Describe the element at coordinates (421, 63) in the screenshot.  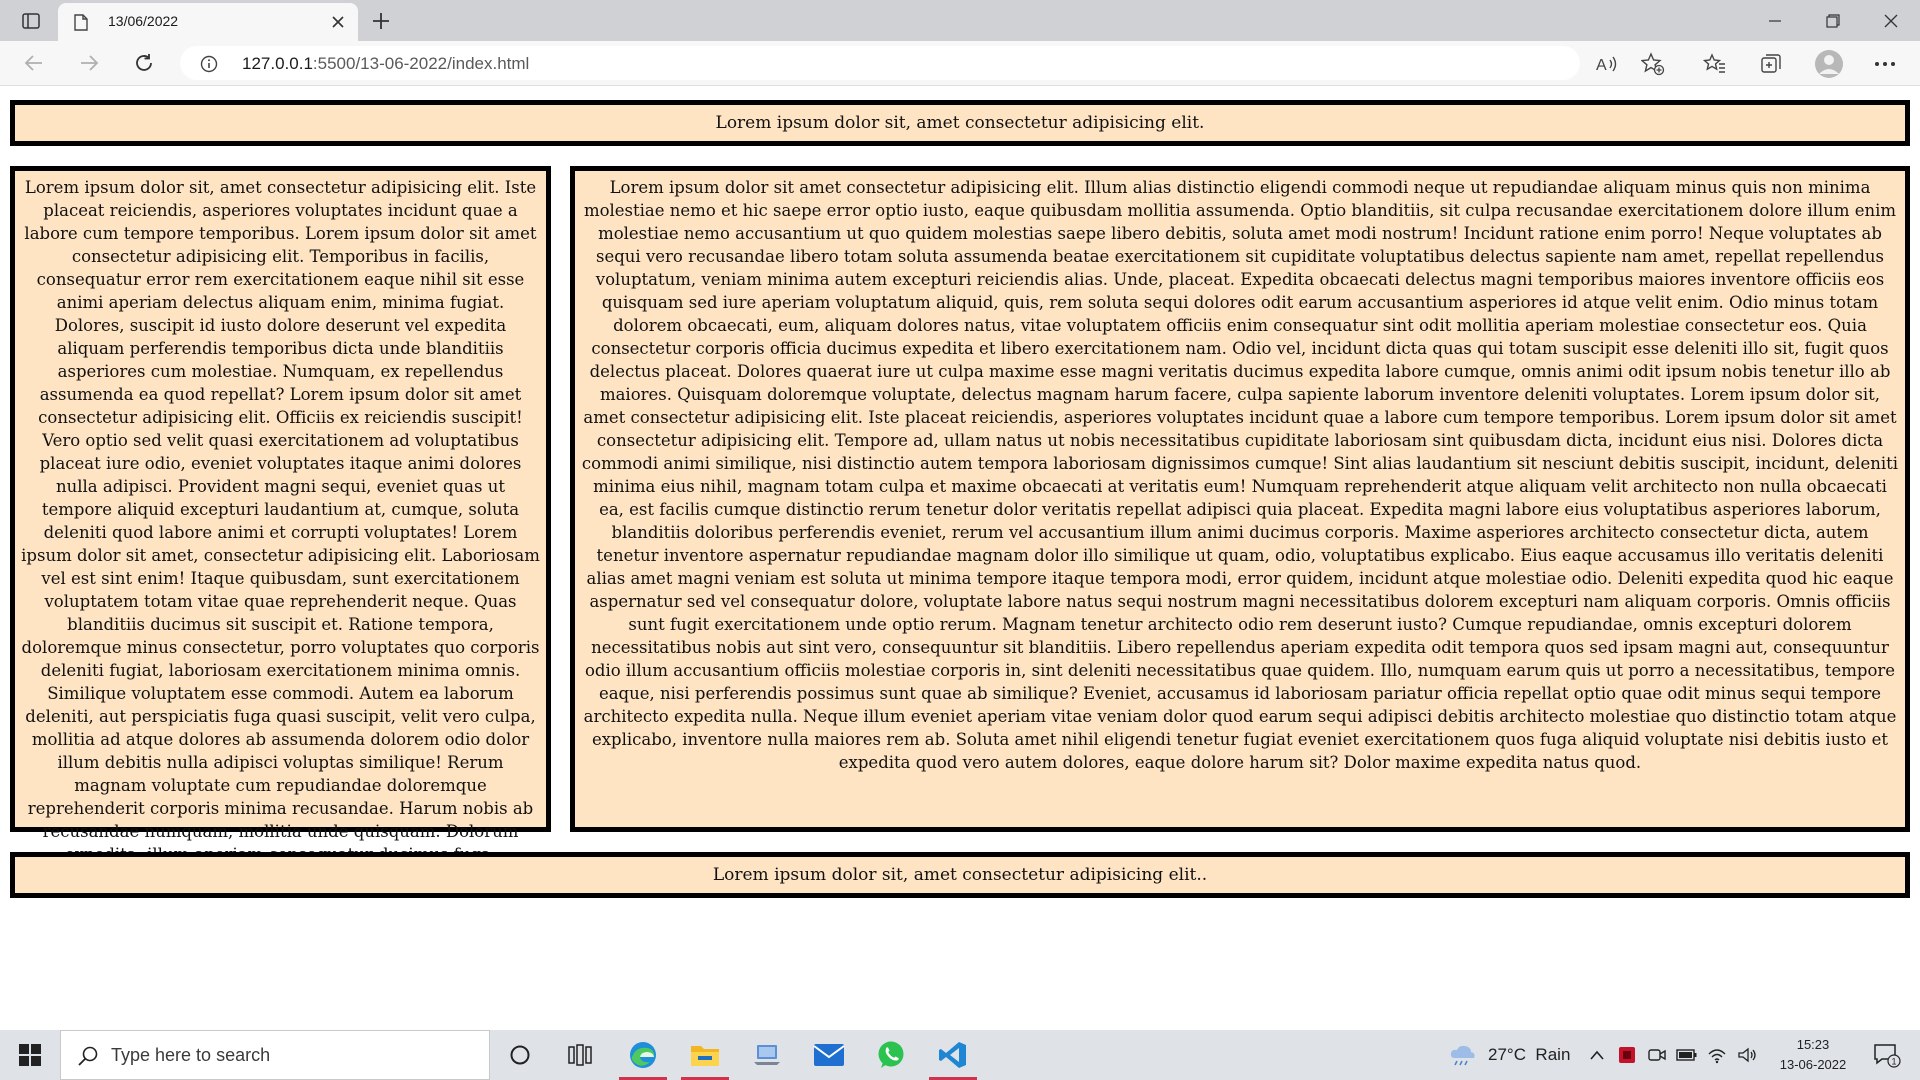
I see `url-path: :5500/13-06-2022/index.html` at that location.